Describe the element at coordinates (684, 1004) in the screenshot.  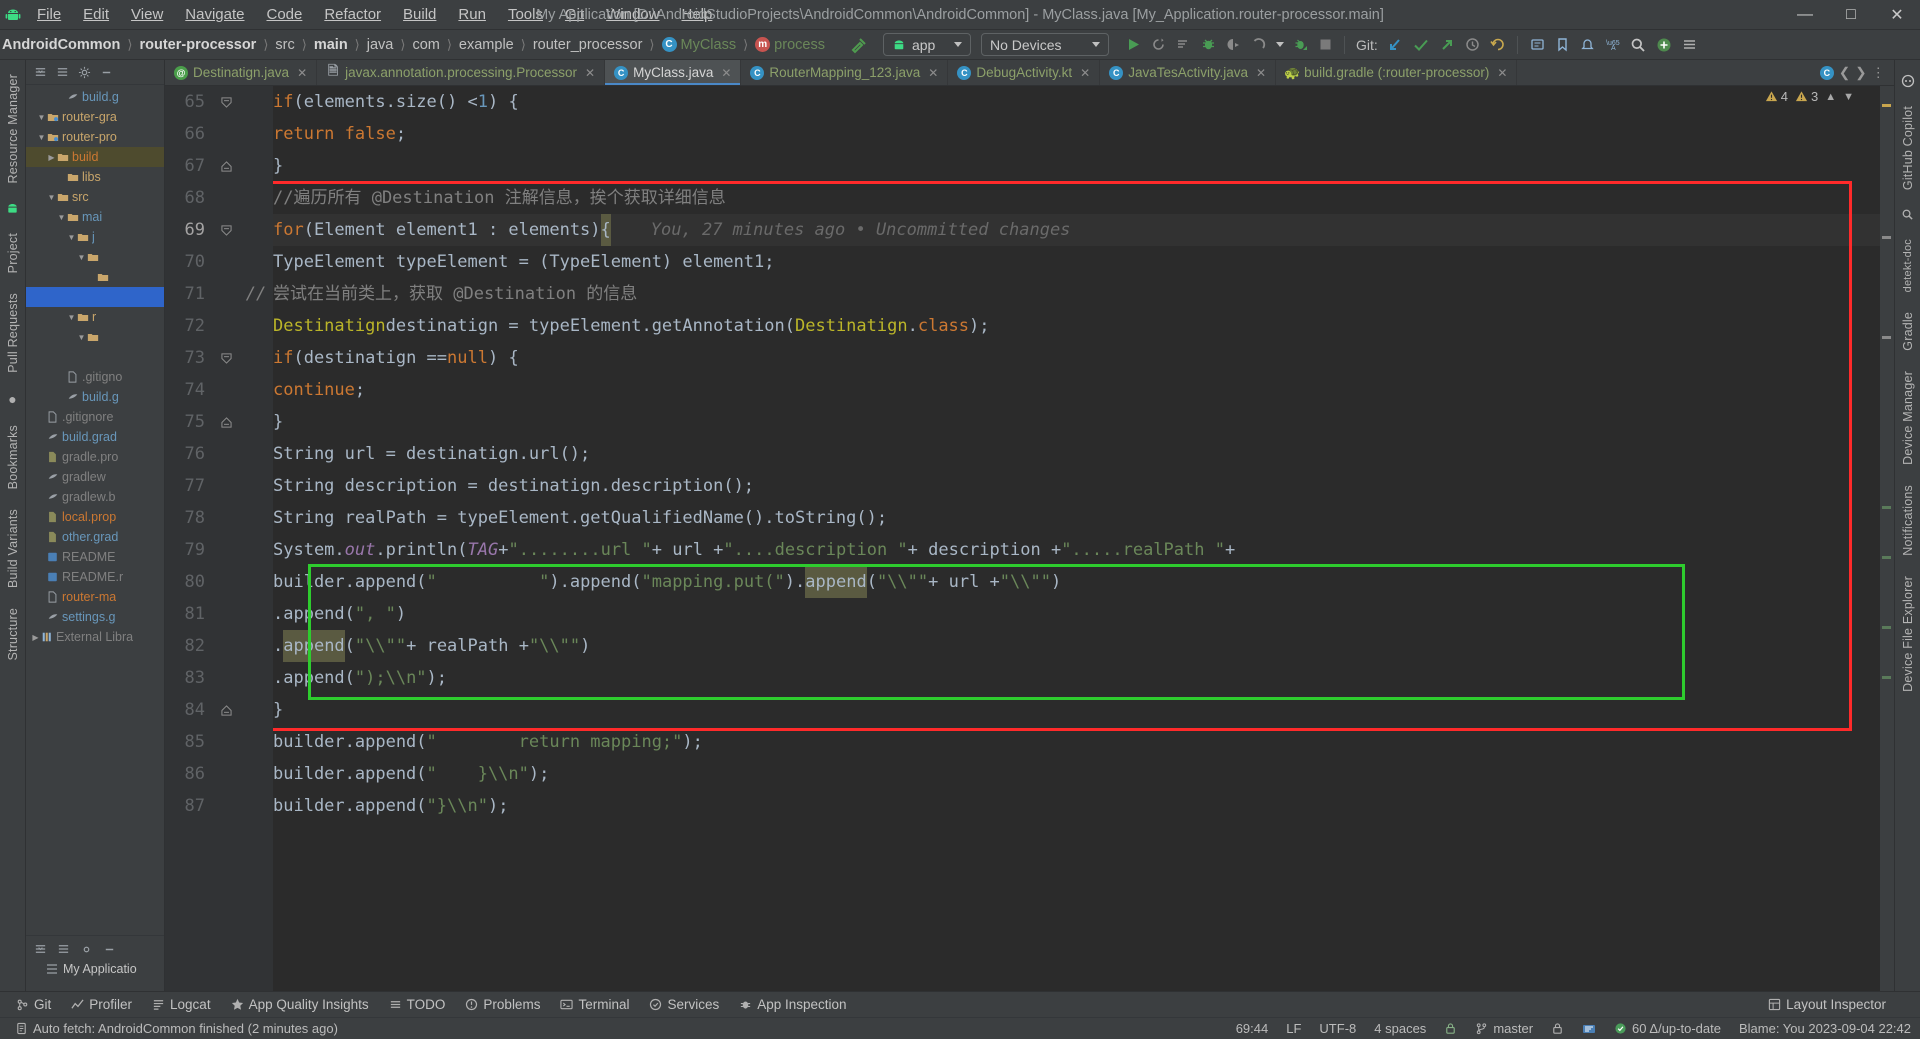
I see `bottom-tab-services: Services` at that location.